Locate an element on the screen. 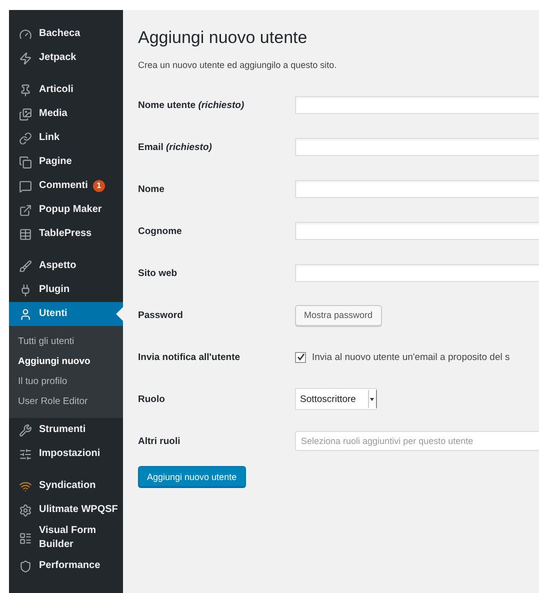 This screenshot has height=593, width=539. menu-item: Link is located at coordinates (66, 138).